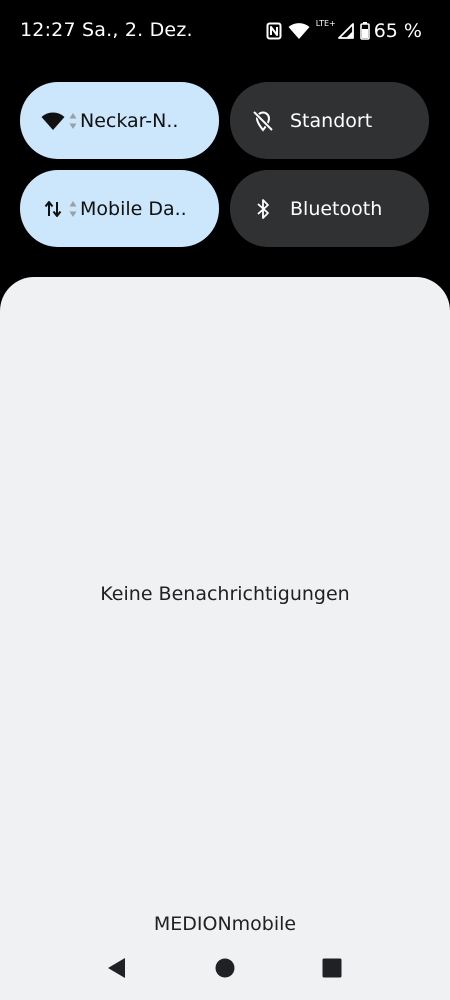  I want to click on mobile-data-tile: Mobile Da.., so click(119, 208).